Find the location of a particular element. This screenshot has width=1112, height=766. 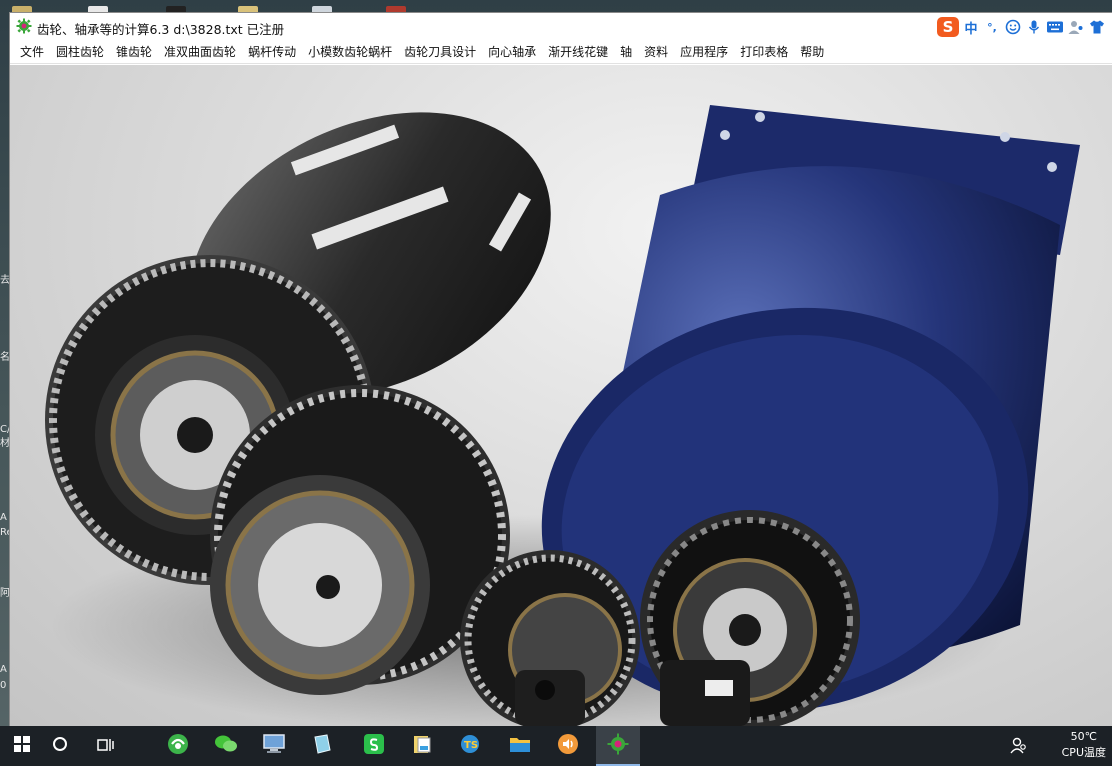

menu-file: 文件 is located at coordinates (32, 52).